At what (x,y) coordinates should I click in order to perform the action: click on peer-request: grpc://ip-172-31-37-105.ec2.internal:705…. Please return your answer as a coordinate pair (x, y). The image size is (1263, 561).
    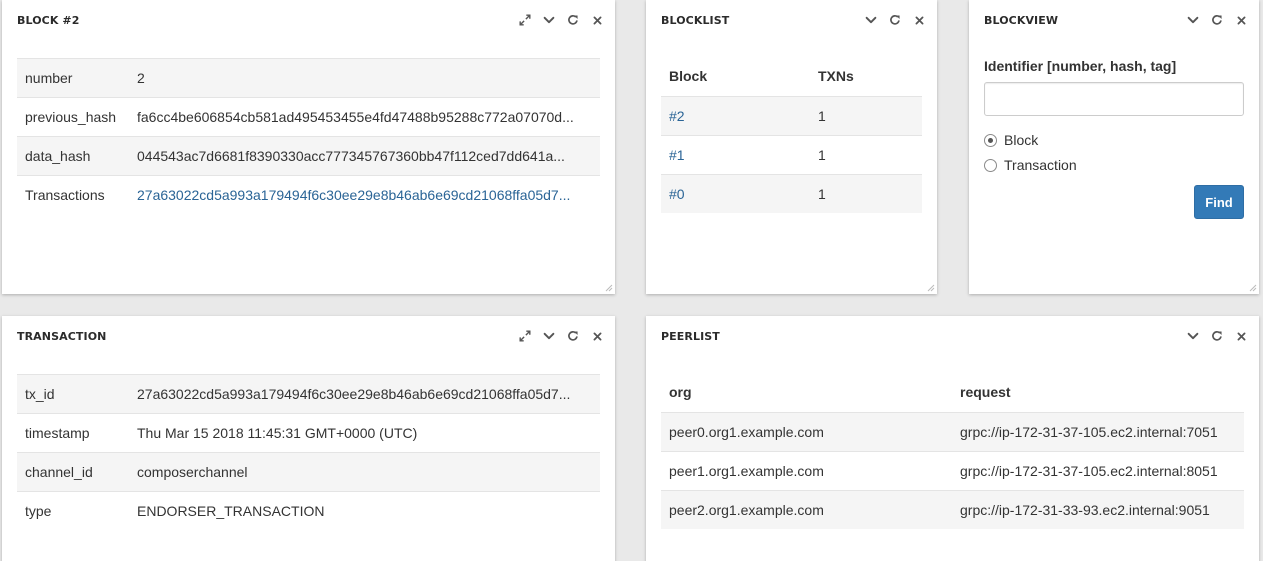
    Looking at the image, I should click on (1089, 432).